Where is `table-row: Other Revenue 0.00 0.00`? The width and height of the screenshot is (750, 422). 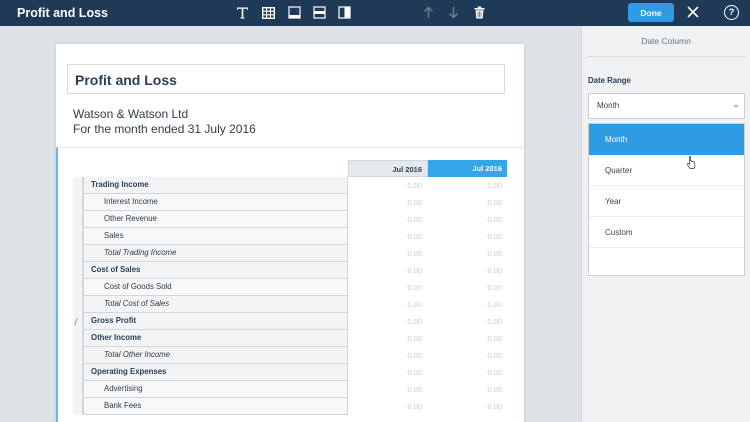
table-row: Other Revenue 0.00 0.00 is located at coordinates (290, 219).